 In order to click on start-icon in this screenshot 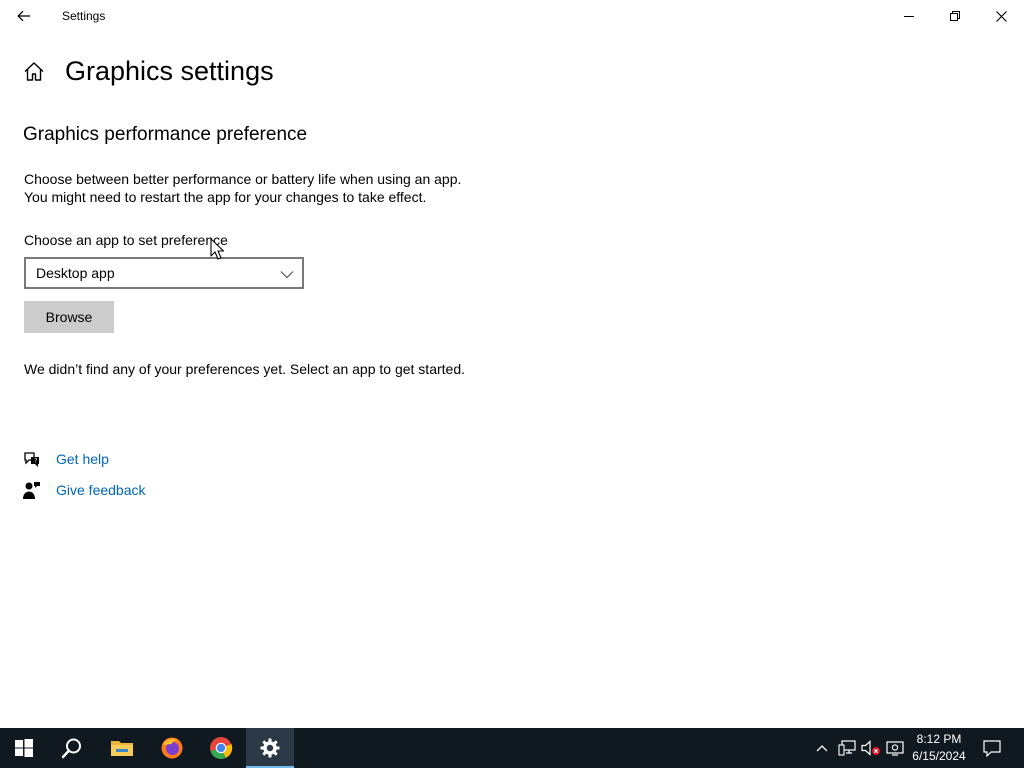, I will do `click(24, 748)`.